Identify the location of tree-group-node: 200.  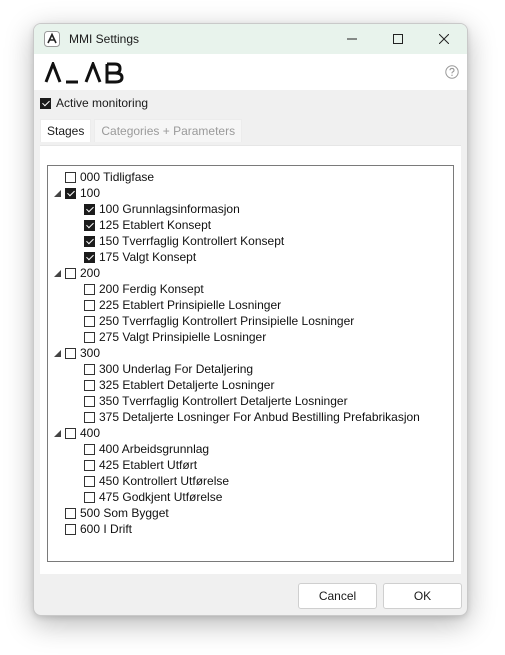
(76, 273).